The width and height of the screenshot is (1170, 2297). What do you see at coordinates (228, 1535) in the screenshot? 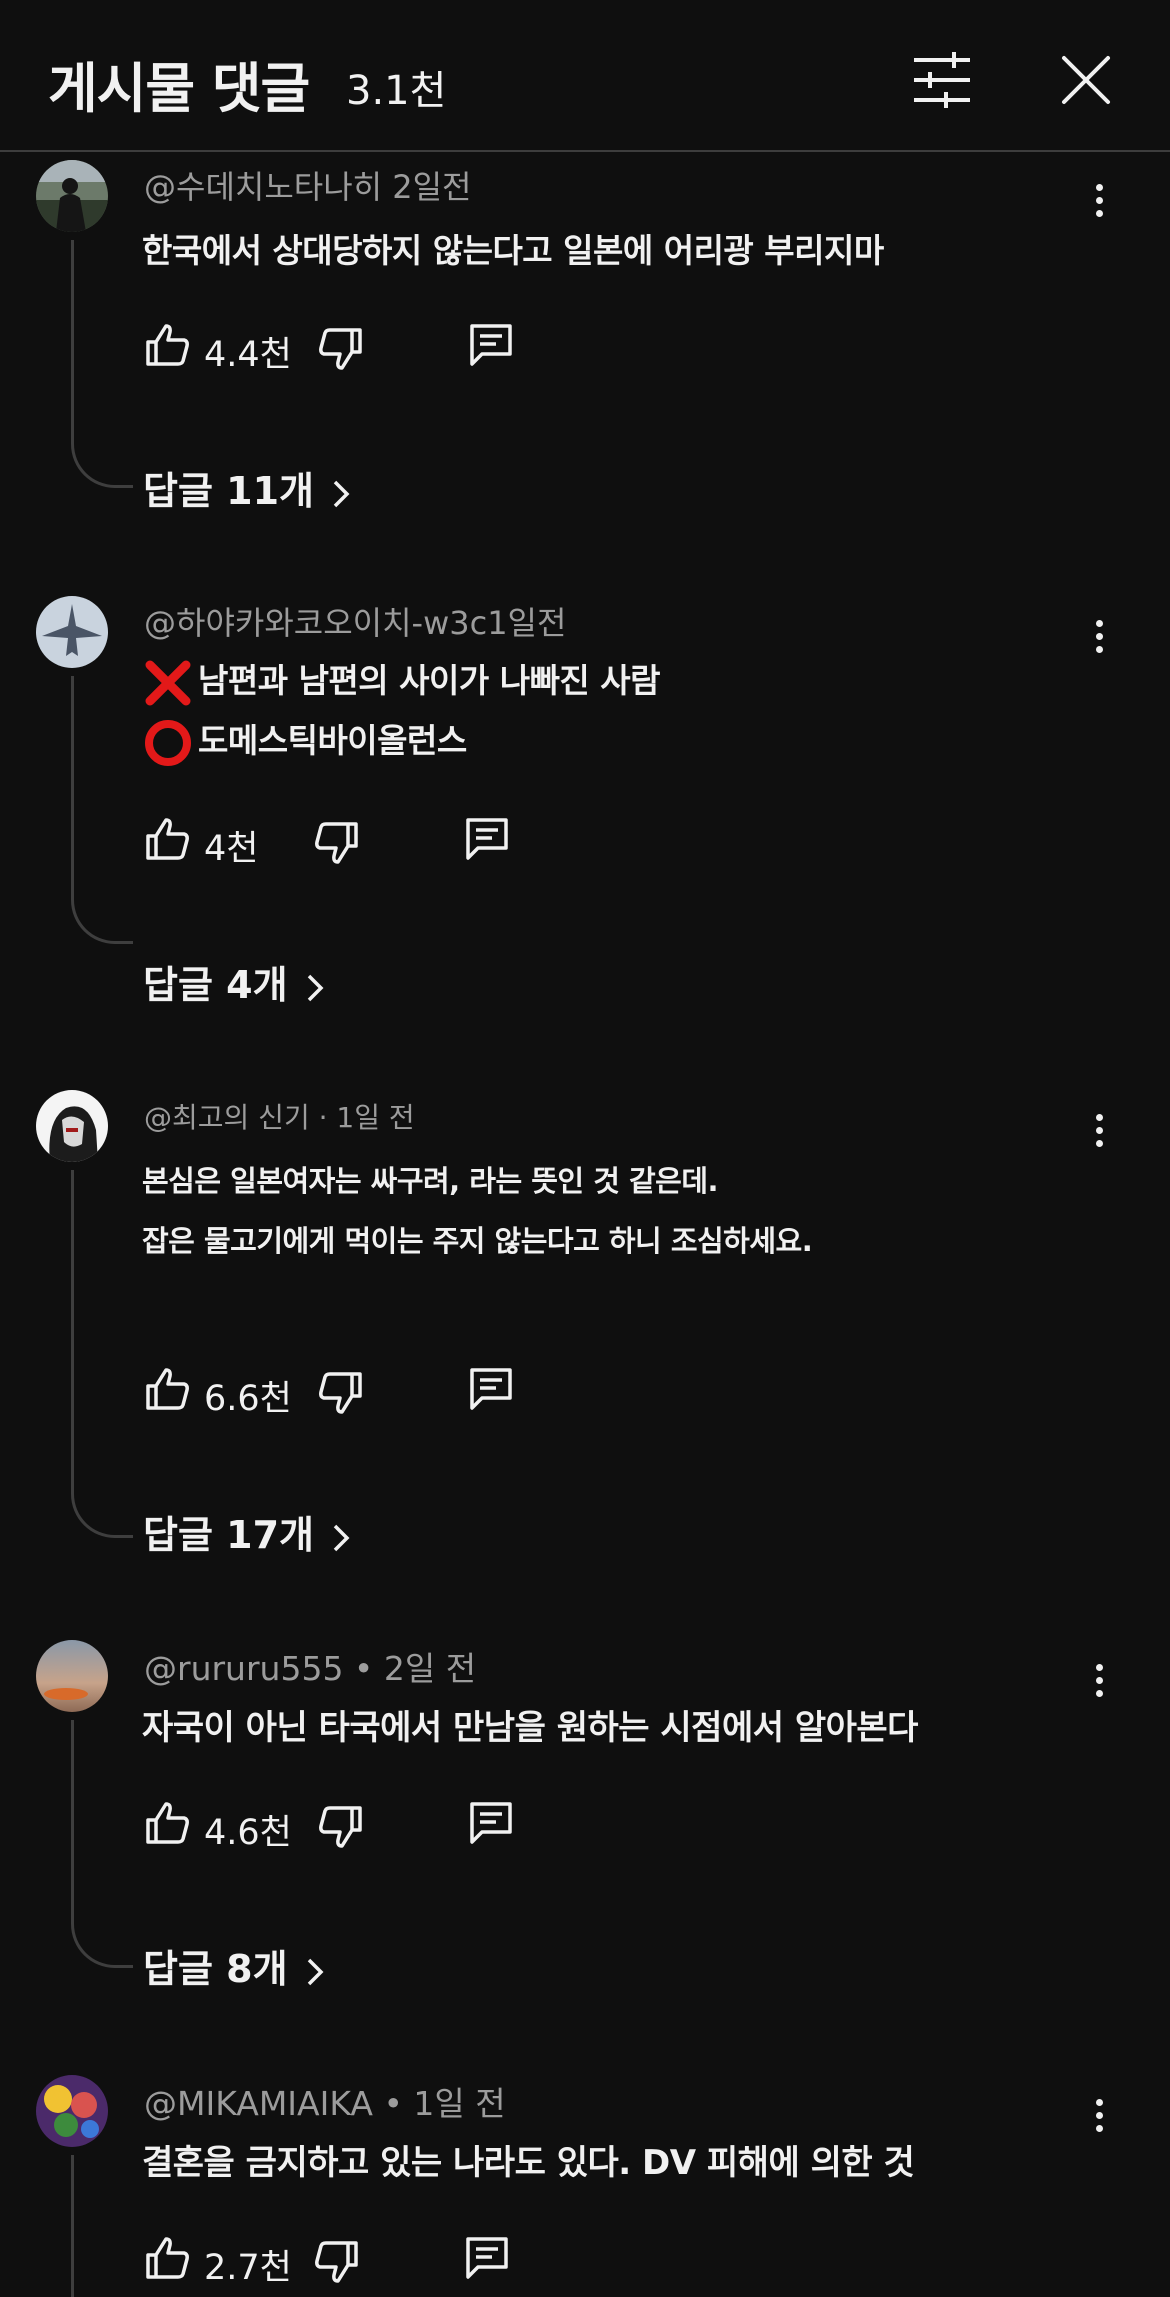
I see `replies-count: 답글 17개` at bounding box center [228, 1535].